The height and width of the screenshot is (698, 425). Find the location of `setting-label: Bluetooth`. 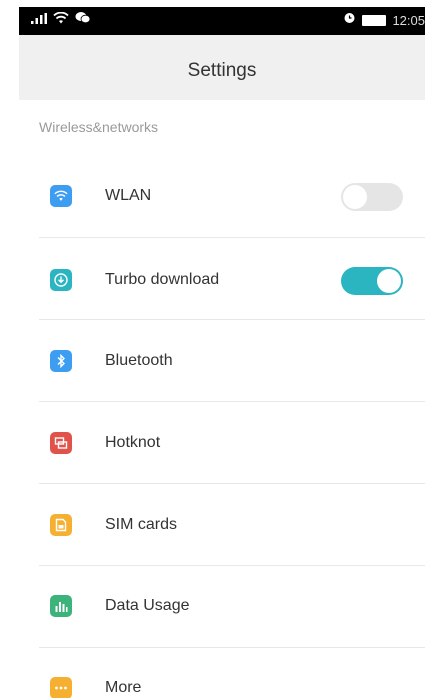

setting-label: Bluetooth is located at coordinates (139, 360).